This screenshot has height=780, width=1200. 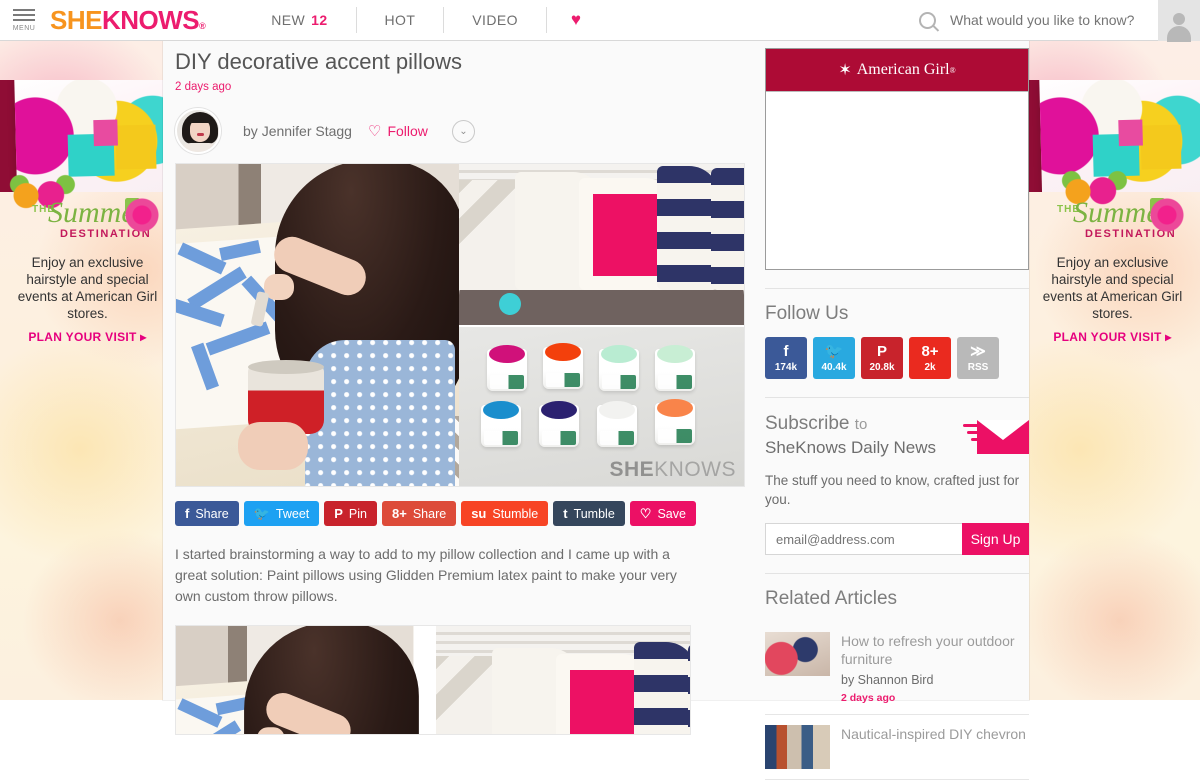 I want to click on share-button-facebook: f Share, so click(x=207, y=513).